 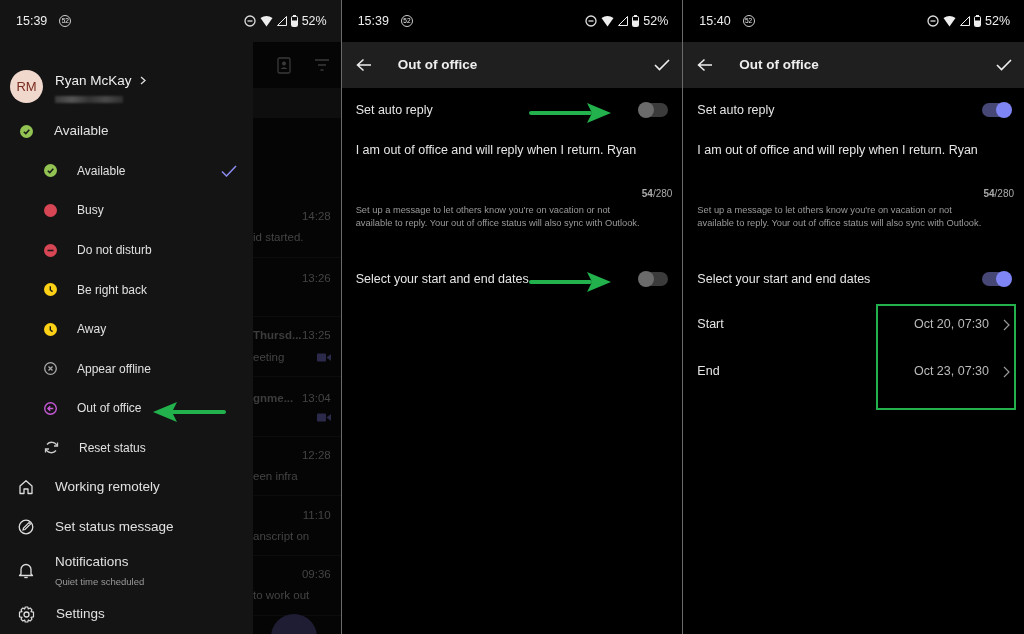 I want to click on settings-icon, so click(x=26, y=614).